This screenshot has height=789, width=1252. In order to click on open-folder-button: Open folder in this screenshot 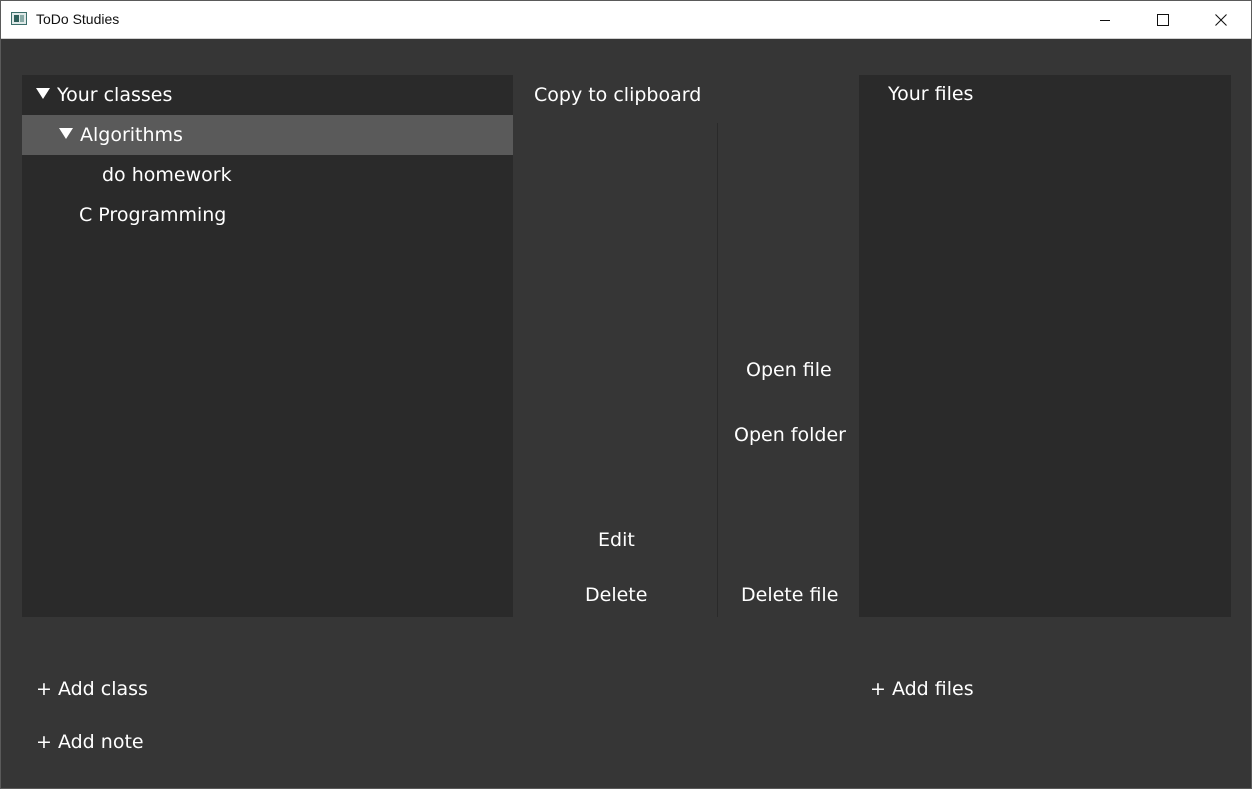, I will do `click(790, 435)`.